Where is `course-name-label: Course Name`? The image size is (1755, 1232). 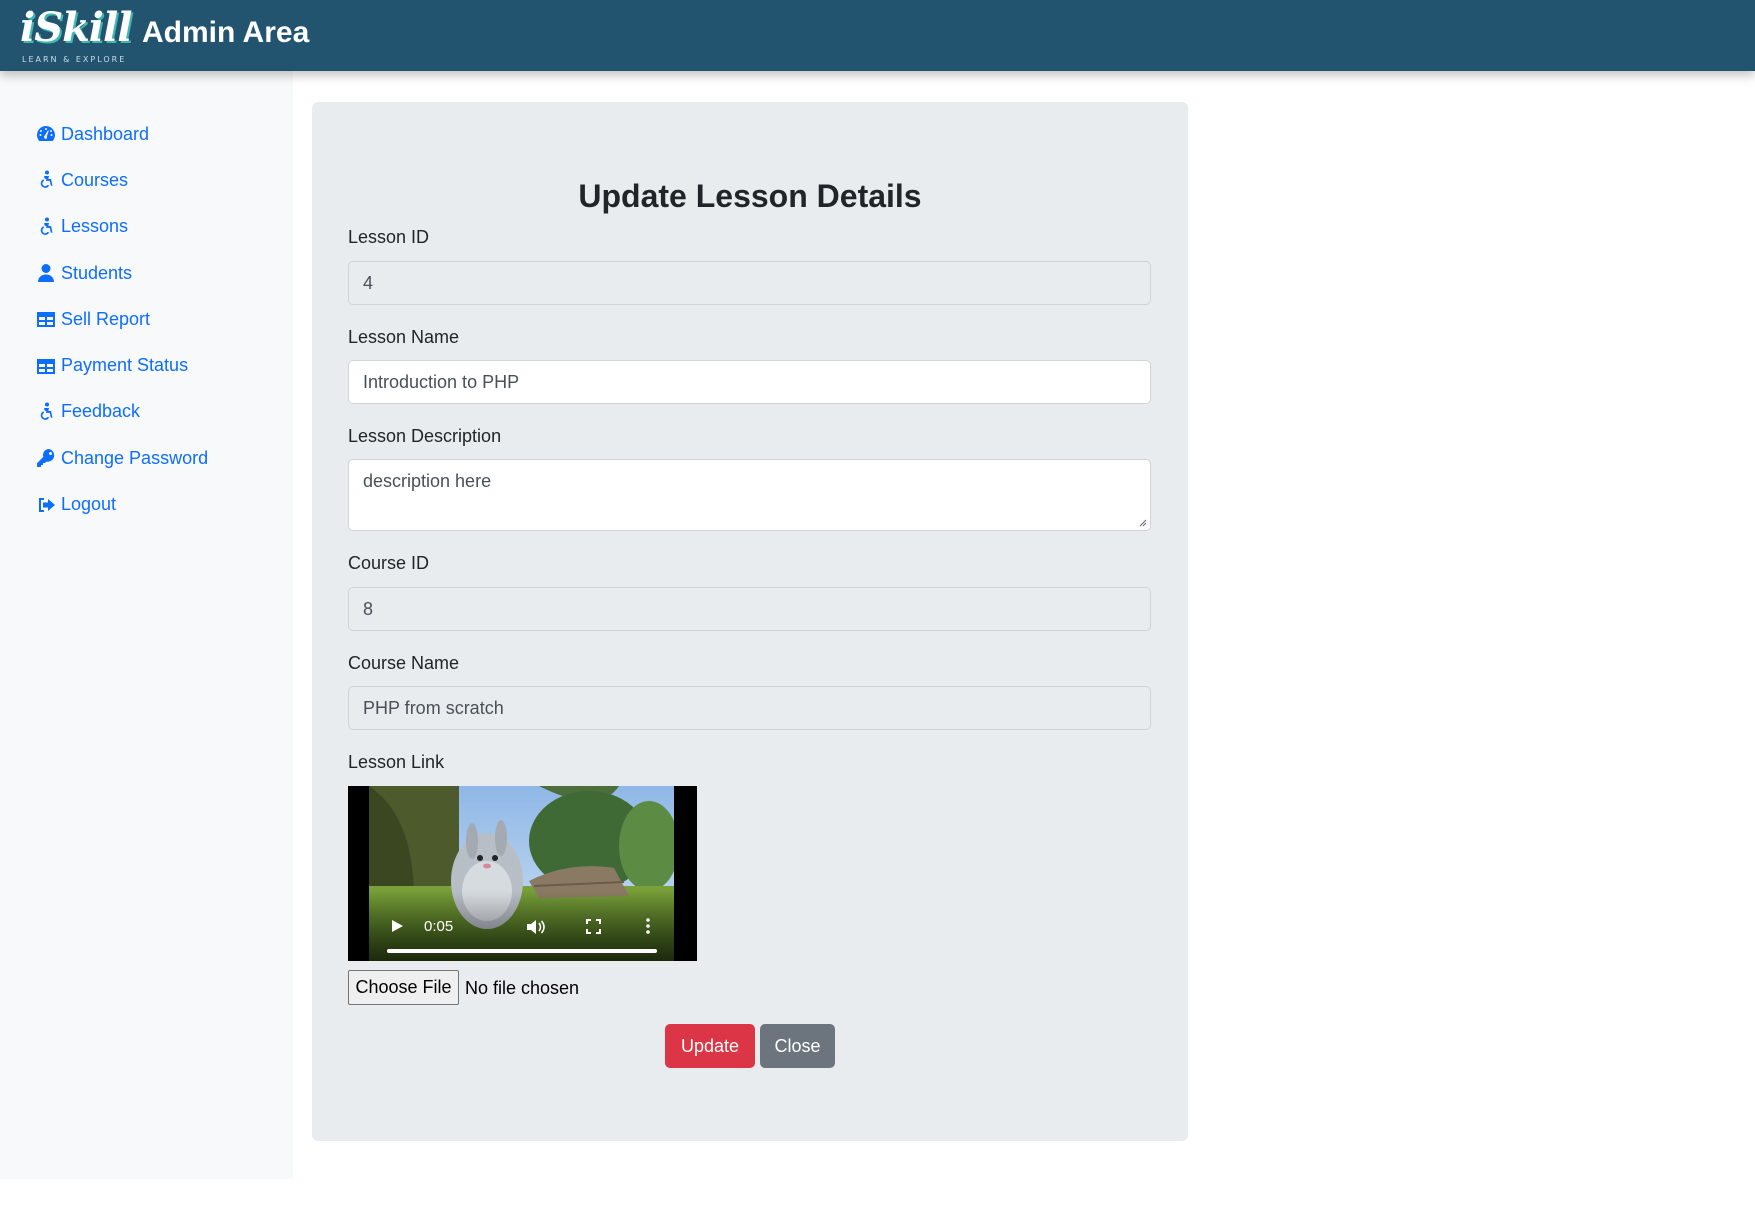 course-name-label: Course Name is located at coordinates (404, 663).